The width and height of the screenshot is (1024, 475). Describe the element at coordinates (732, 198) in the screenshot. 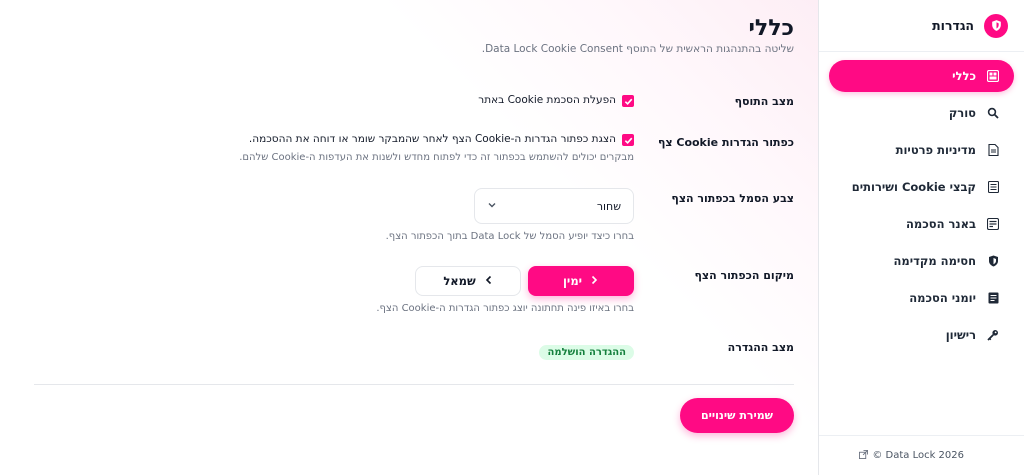

I see `icon-color-label: צבע הסמל בכפתור הצף` at that location.